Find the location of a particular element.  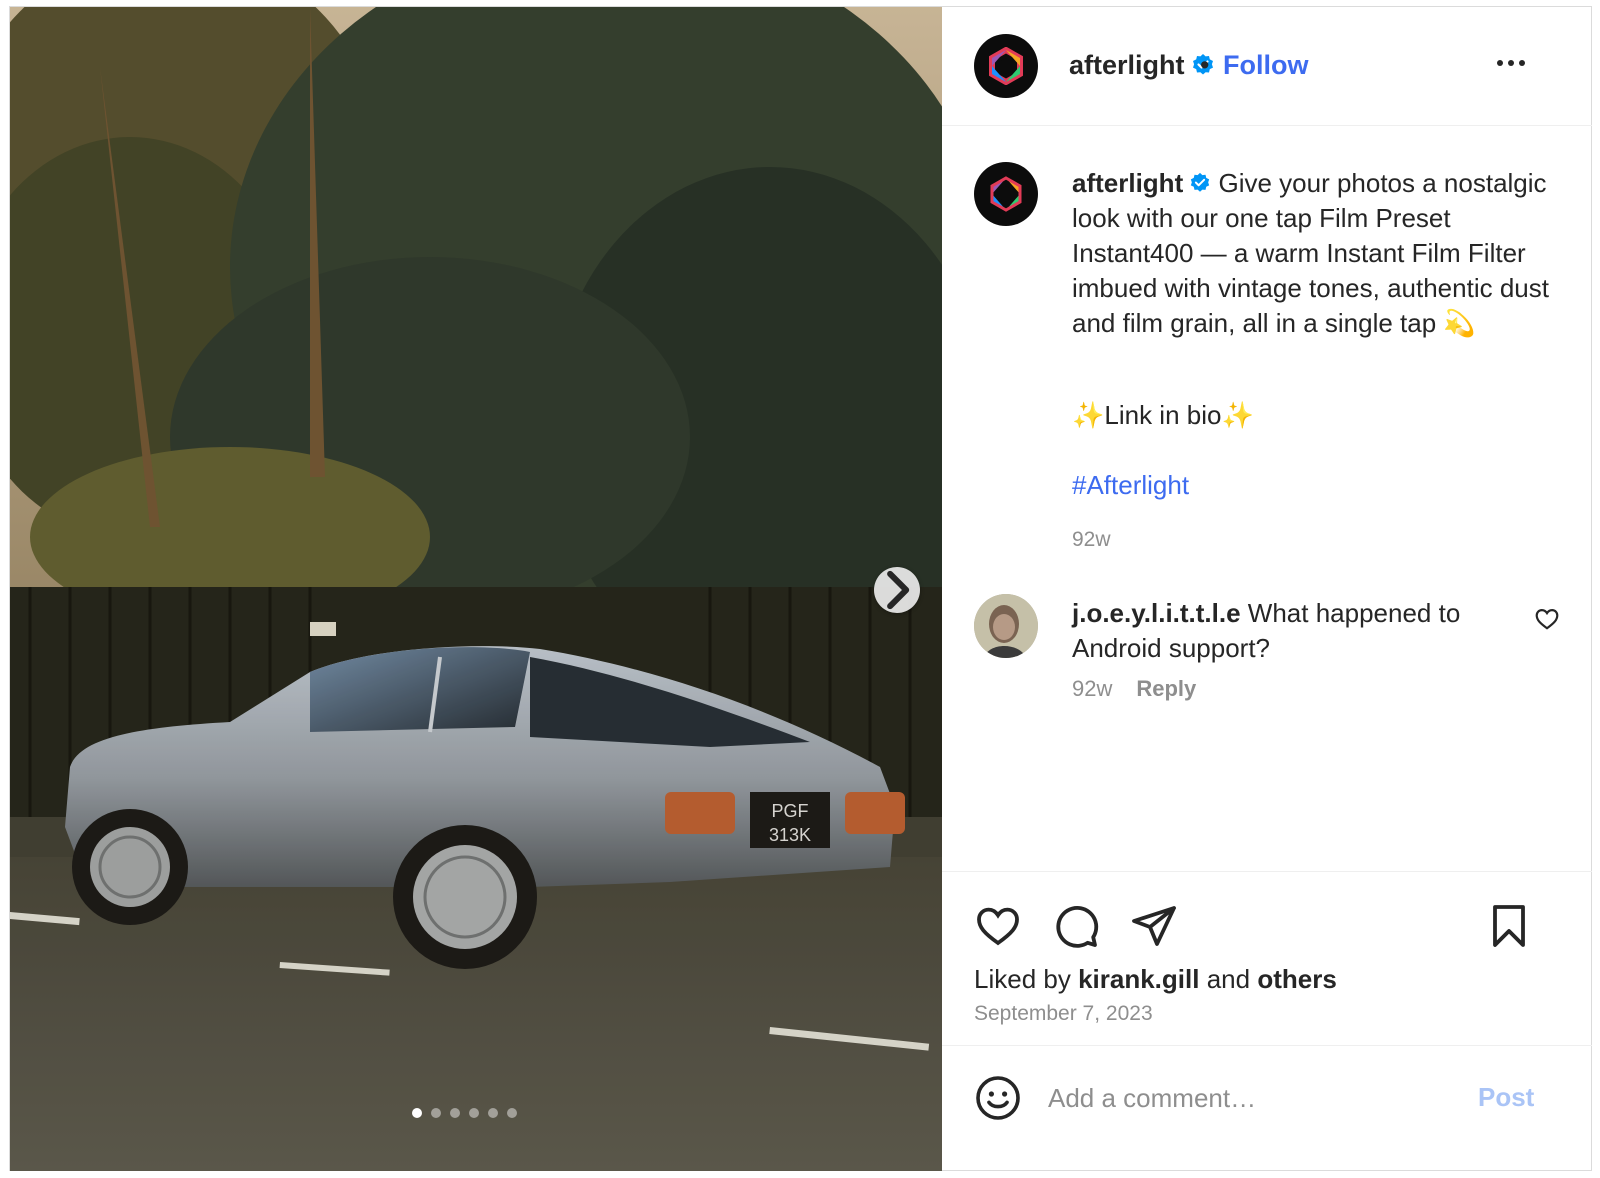

liked-by-prefix: Liked by is located at coordinates (1022, 979).